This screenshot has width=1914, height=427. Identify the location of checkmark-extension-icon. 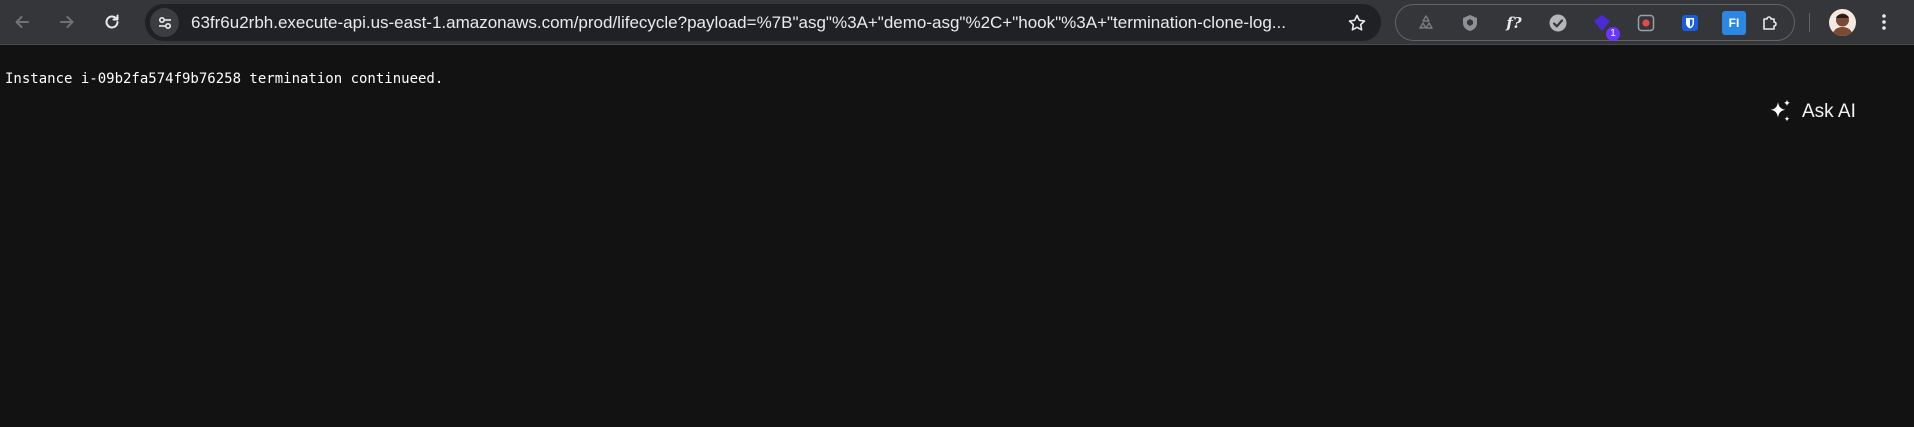
(1558, 23).